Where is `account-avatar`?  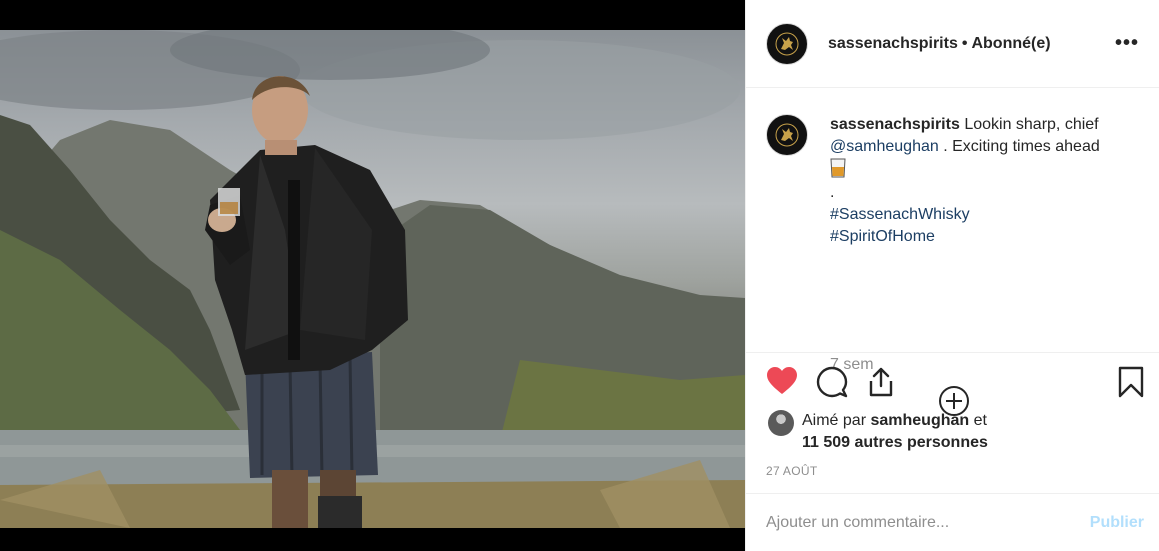 account-avatar is located at coordinates (787, 43).